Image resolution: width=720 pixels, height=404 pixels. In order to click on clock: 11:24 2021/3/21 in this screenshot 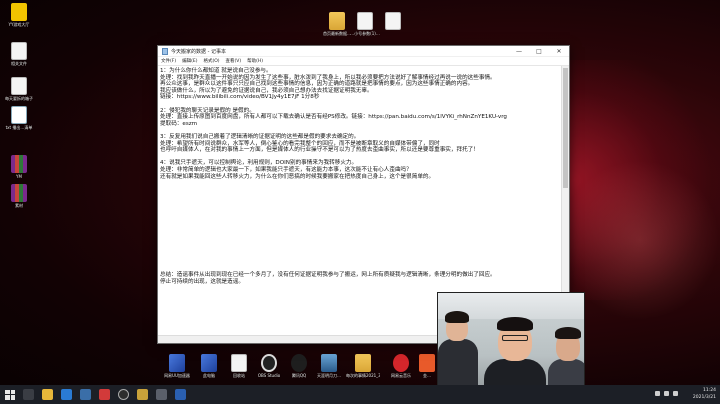, I will do `click(704, 394)`.